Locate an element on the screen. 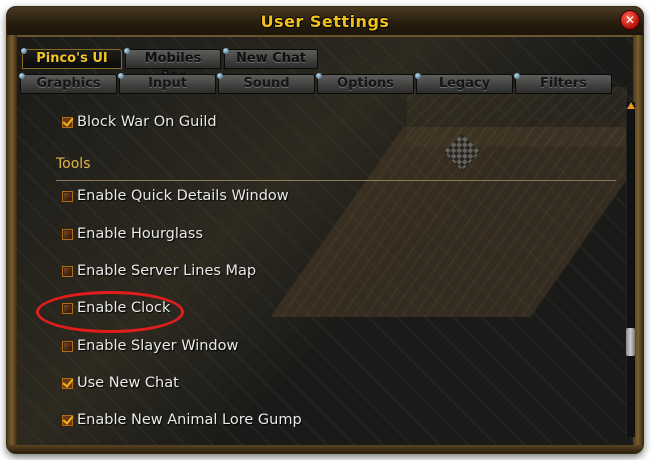 This screenshot has height=460, width=651. option-label: Enable Slayer Window is located at coordinates (158, 346).